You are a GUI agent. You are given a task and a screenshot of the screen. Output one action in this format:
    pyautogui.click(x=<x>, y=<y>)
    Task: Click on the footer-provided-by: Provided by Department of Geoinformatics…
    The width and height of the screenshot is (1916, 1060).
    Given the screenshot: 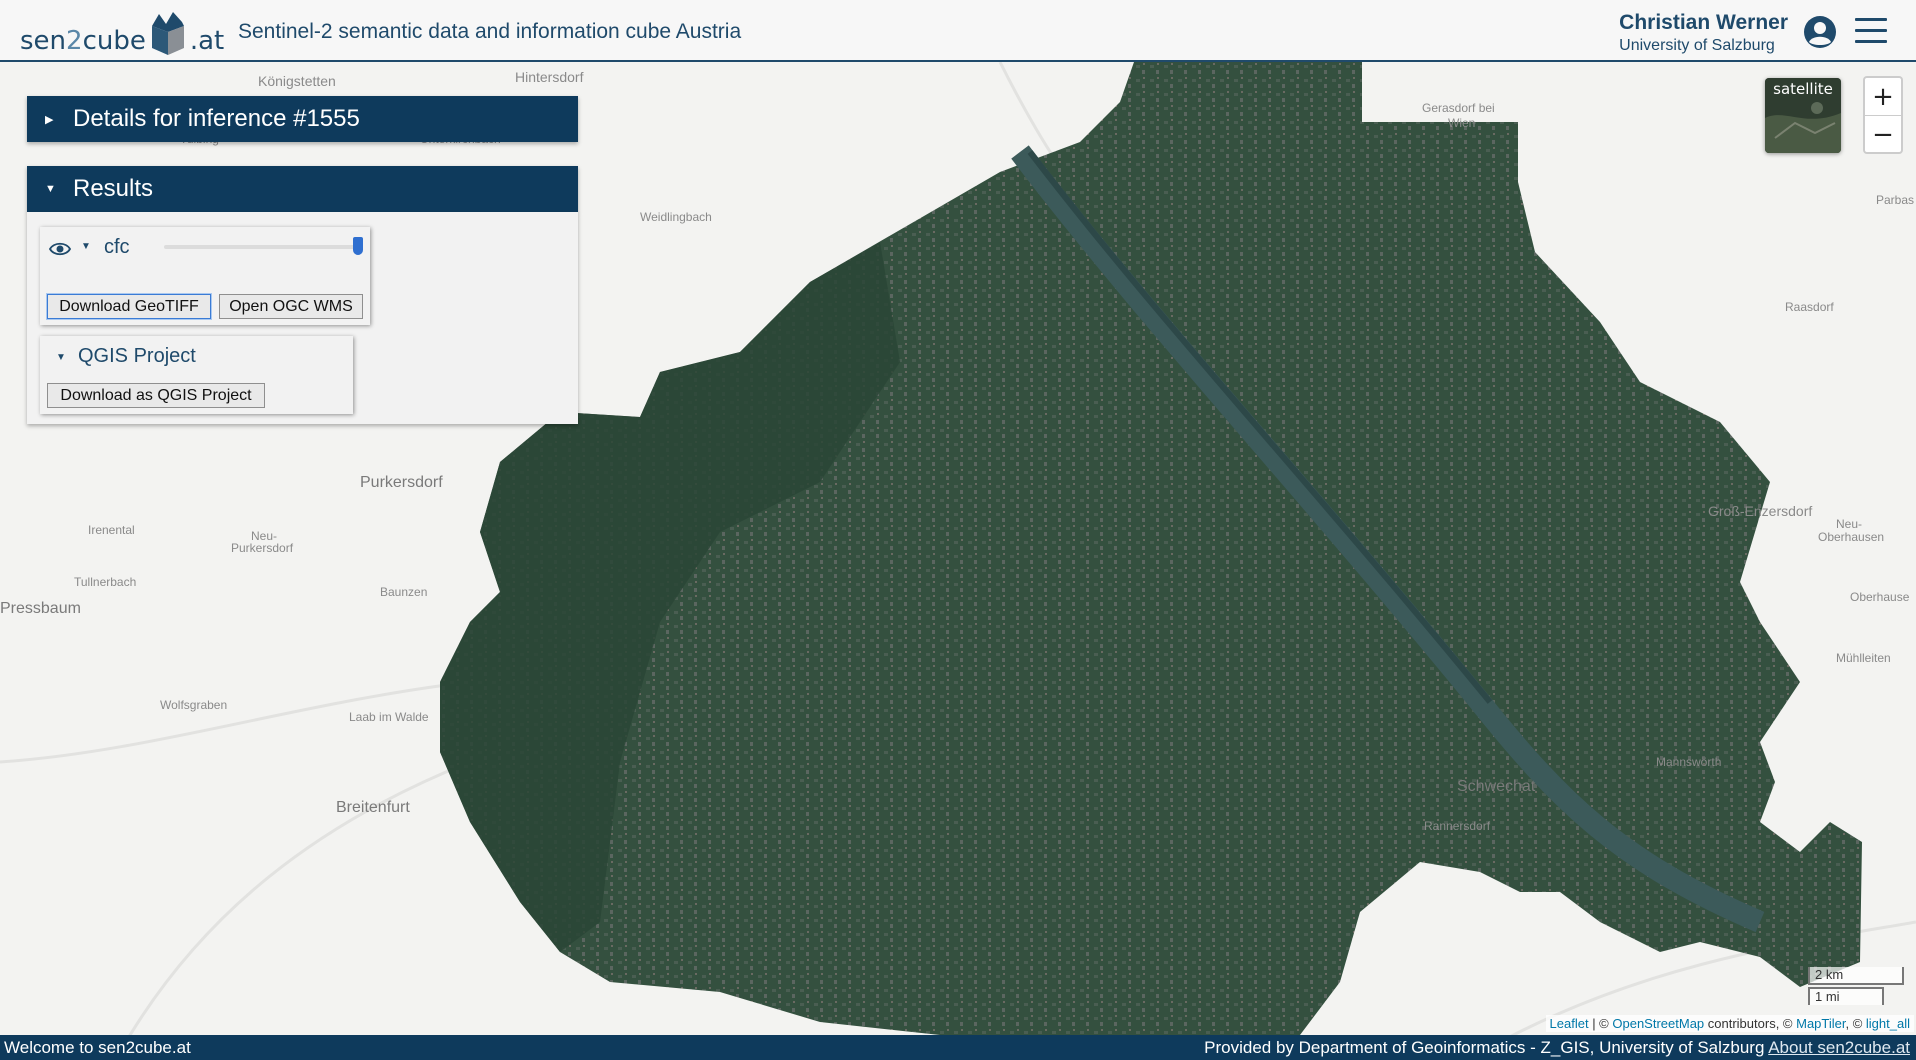 What is the action you would take?
    pyautogui.click(x=1486, y=1047)
    